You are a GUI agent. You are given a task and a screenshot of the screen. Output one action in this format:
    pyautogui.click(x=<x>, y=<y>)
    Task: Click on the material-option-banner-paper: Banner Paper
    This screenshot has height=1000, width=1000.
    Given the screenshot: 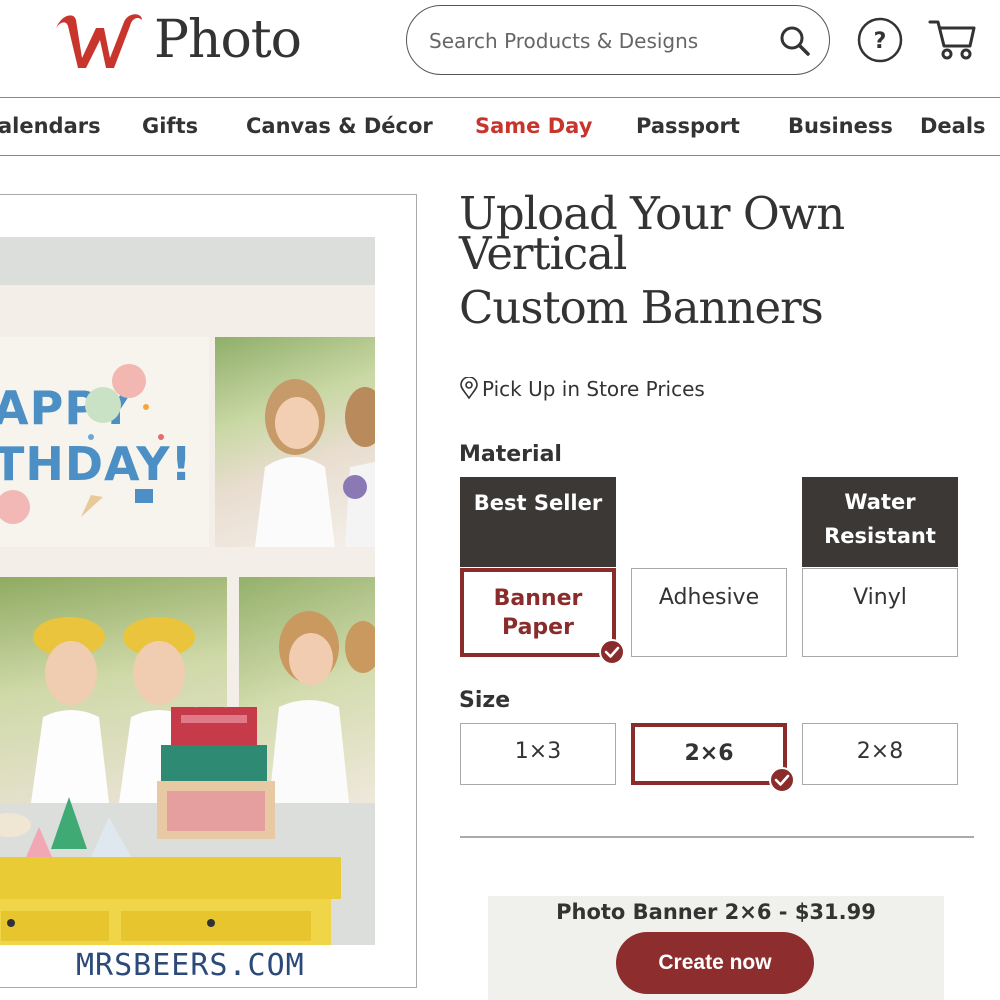 What is the action you would take?
    pyautogui.click(x=538, y=612)
    